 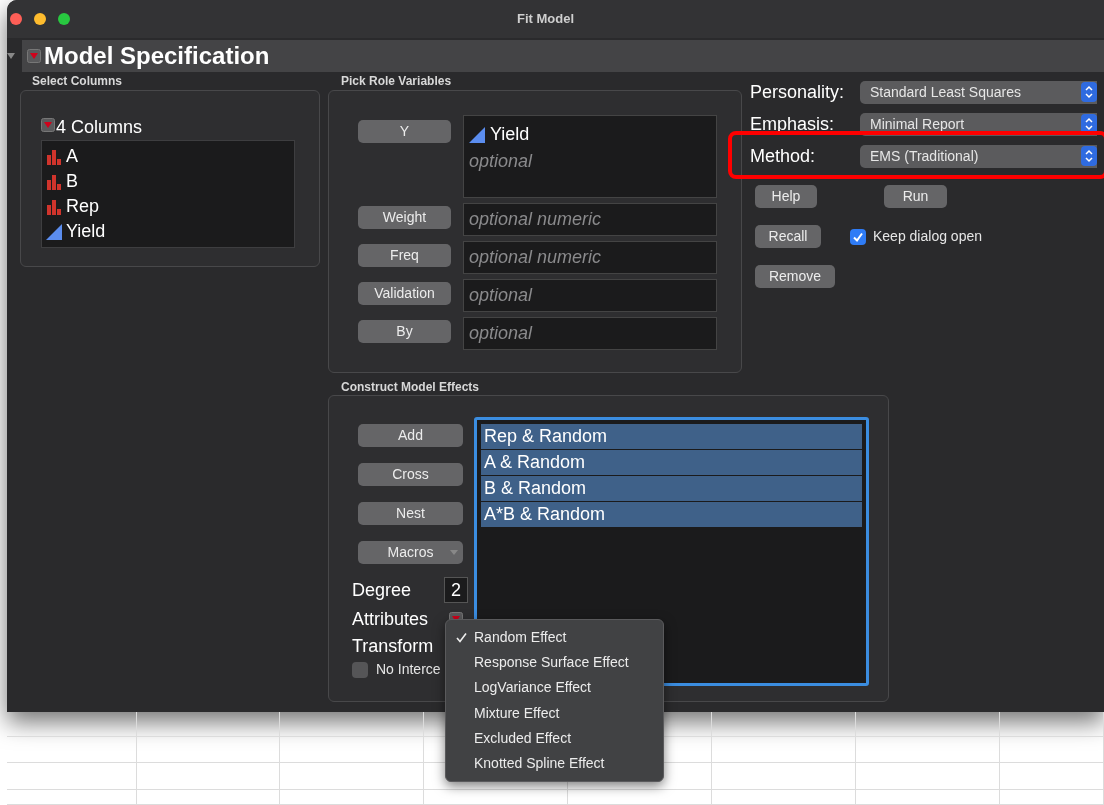 I want to click on degree-label: Degree, so click(x=382, y=590).